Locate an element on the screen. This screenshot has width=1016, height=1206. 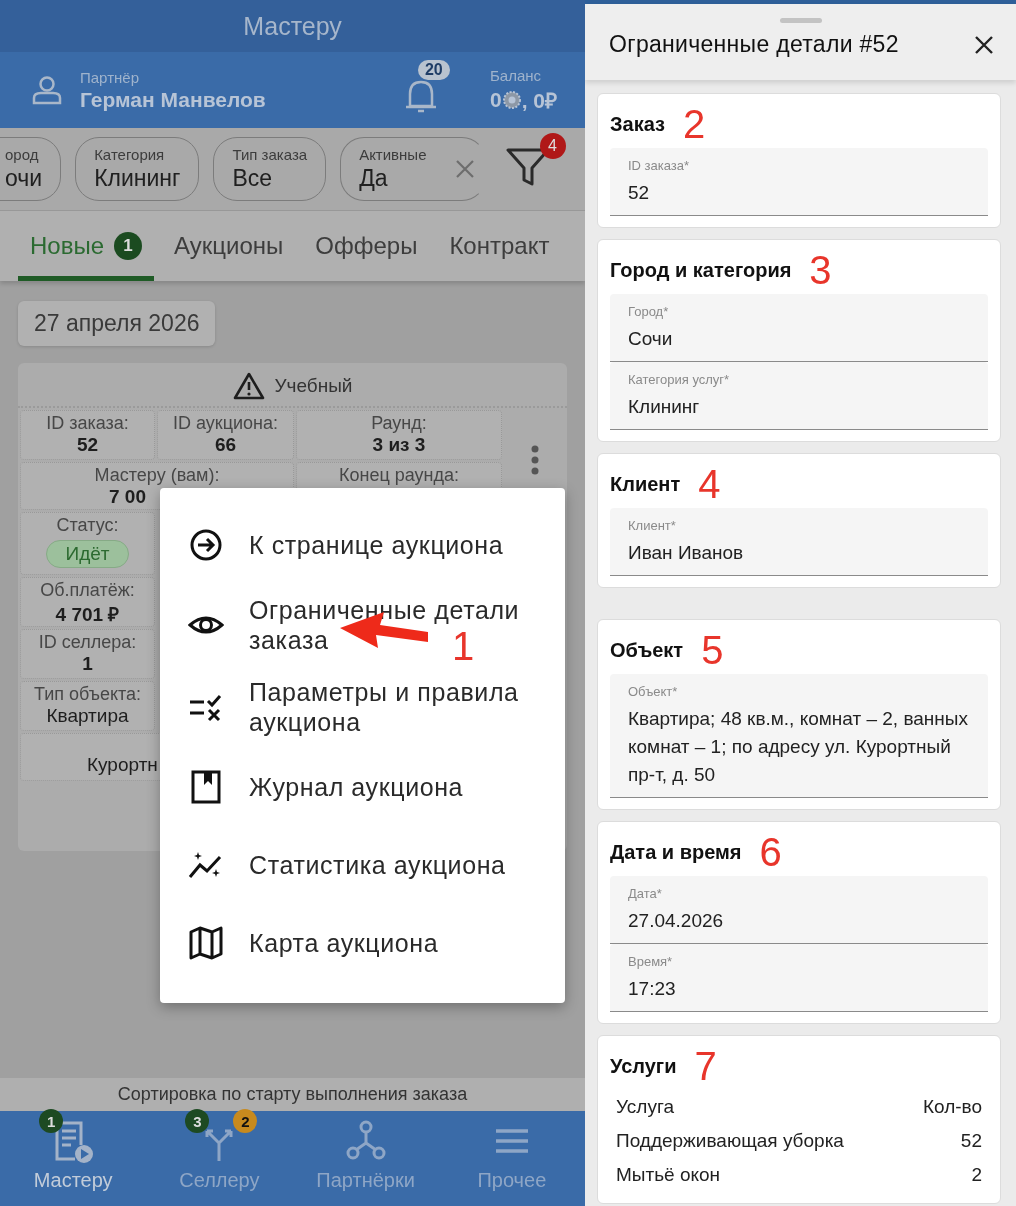
text-field: Город* Сочи is located at coordinates (799, 328).